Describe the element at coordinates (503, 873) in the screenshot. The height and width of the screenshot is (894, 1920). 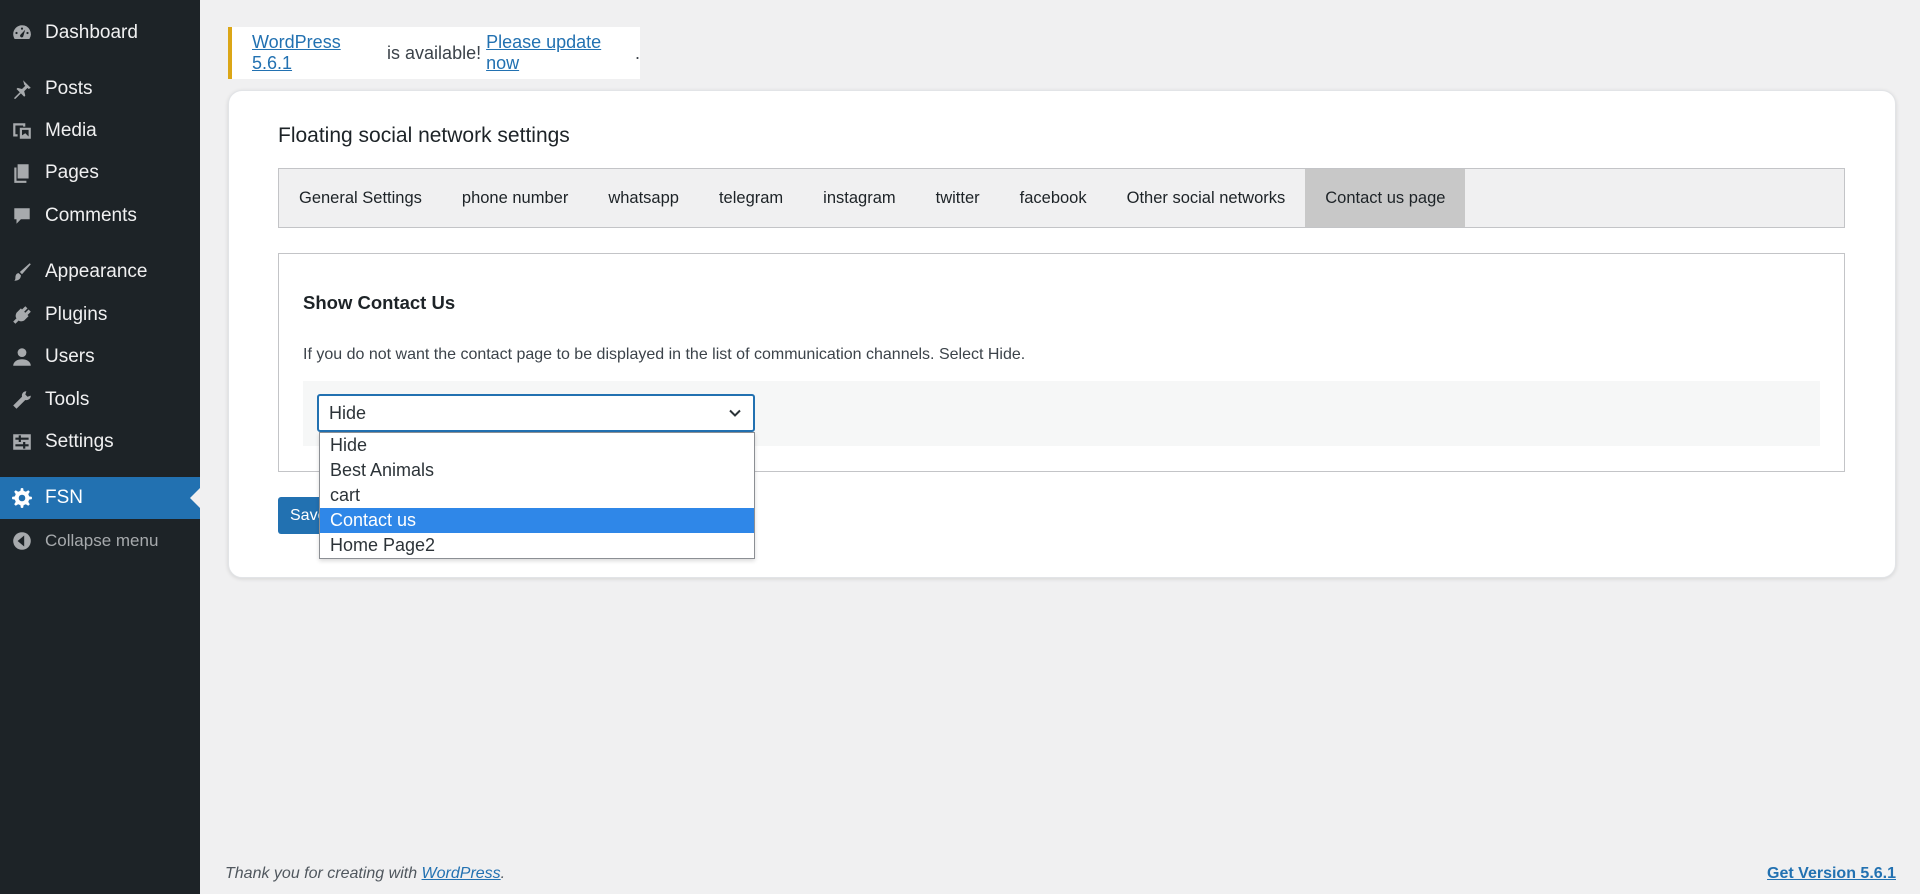
I see `footer-thanks-suffix: .` at that location.